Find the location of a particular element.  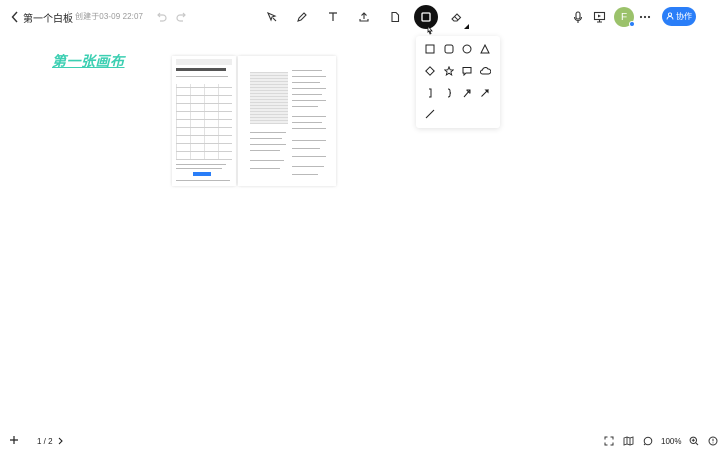

presentation-icon is located at coordinates (599, 17).